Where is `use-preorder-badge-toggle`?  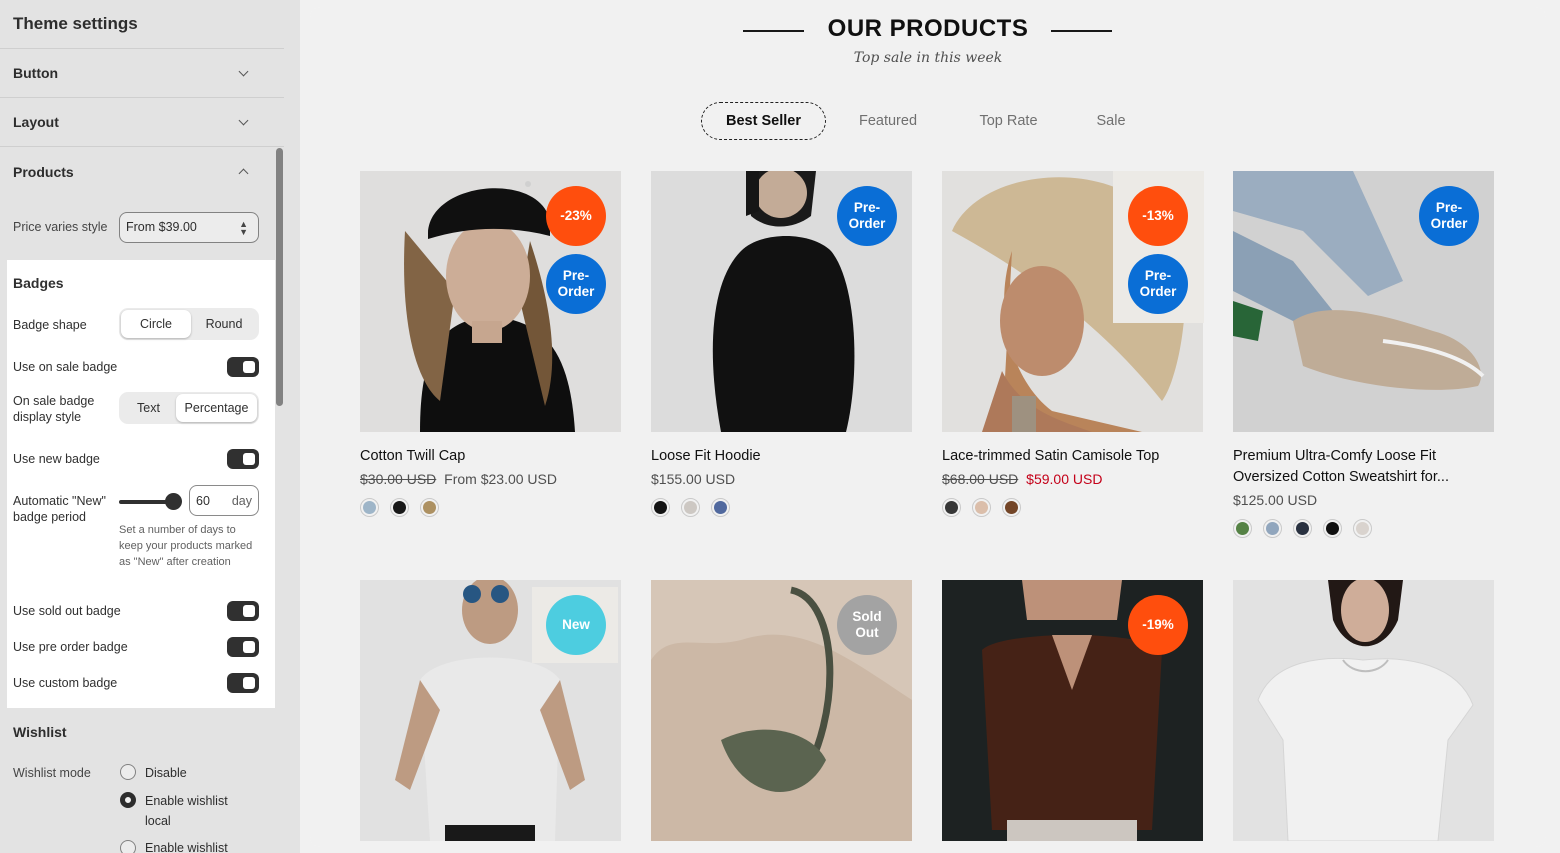
use-preorder-badge-toggle is located at coordinates (243, 647).